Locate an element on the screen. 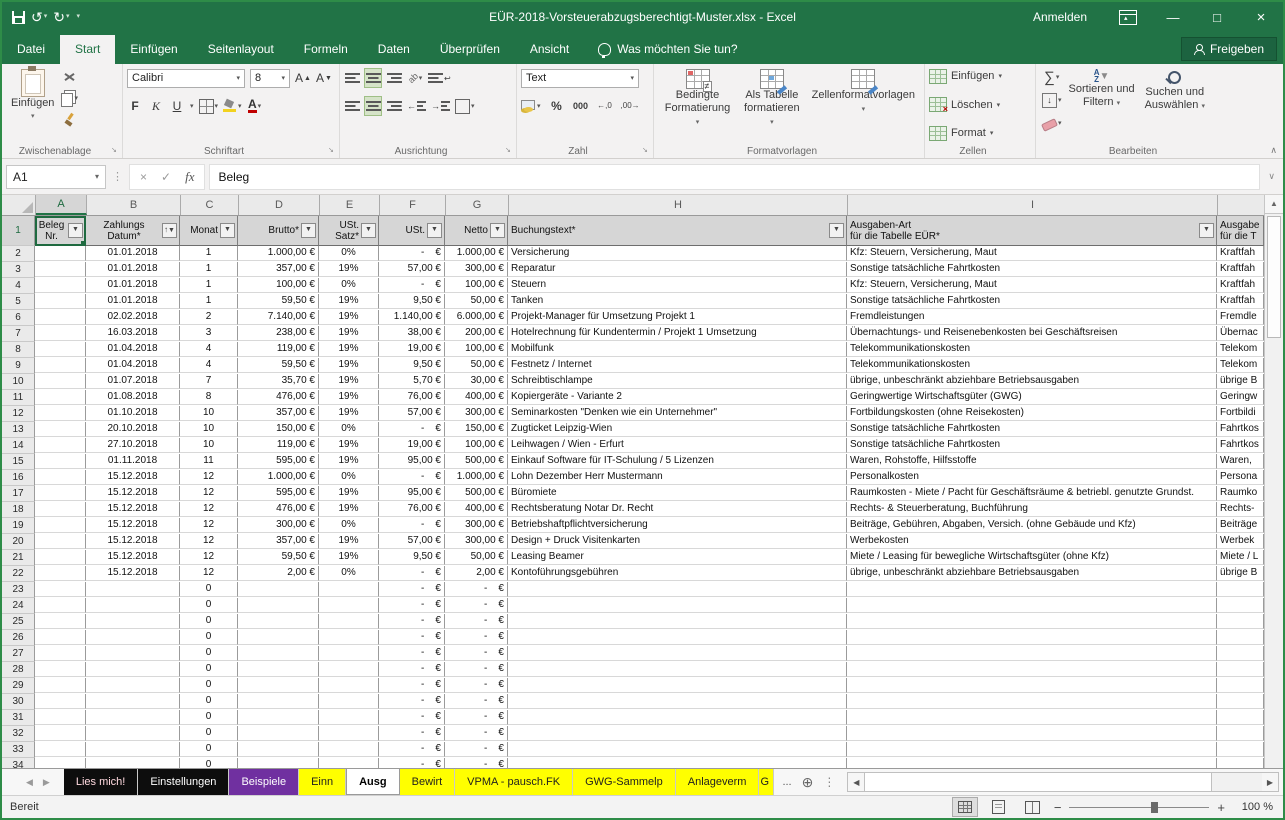 The width and height of the screenshot is (1285, 820). cell-C1: Monat ▼ is located at coordinates (209, 231).